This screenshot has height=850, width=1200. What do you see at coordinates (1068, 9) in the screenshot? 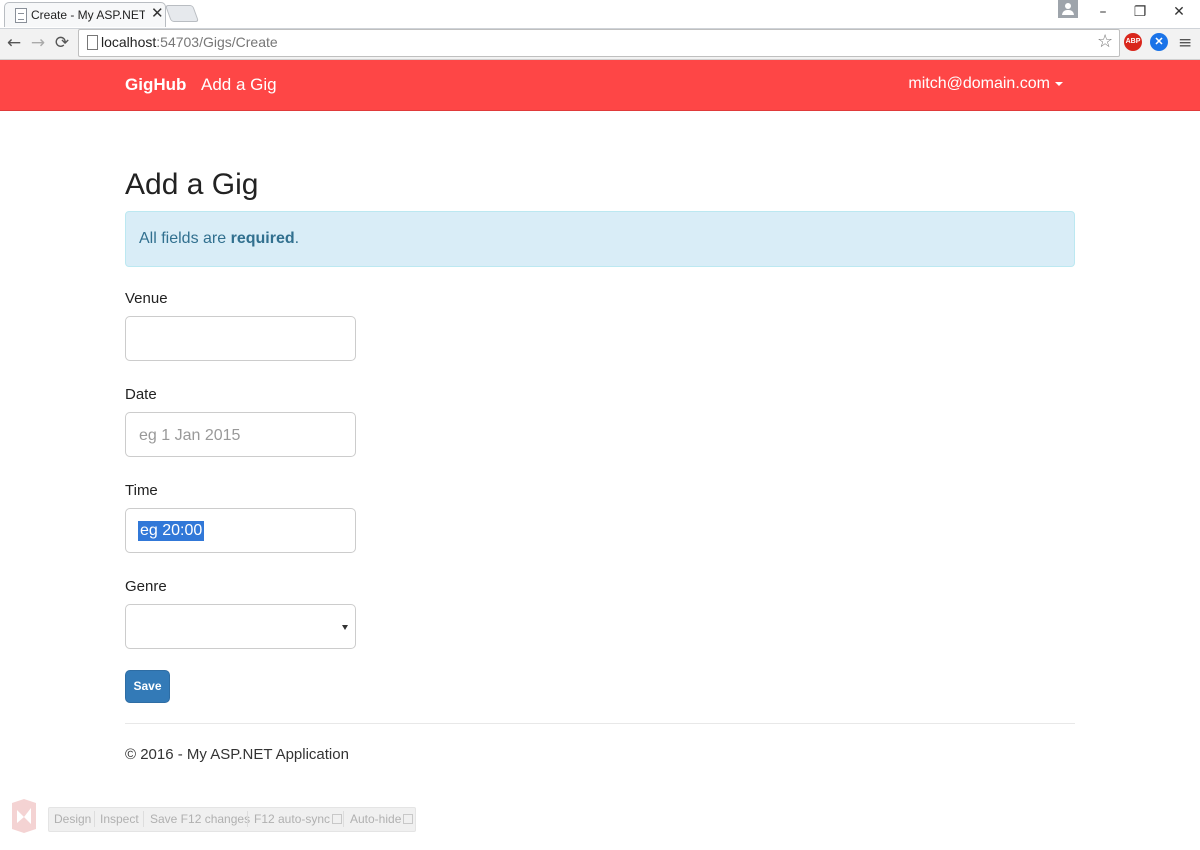
I see `profile-icon` at bounding box center [1068, 9].